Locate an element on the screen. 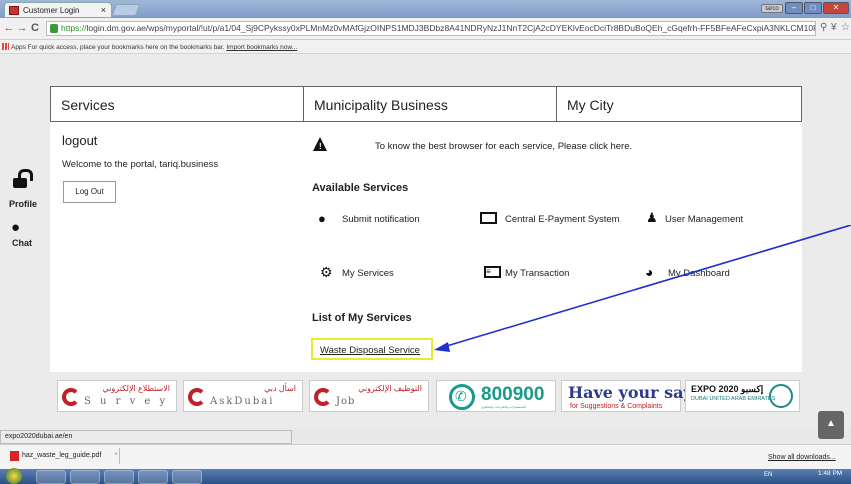  back-icon: ← is located at coordinates (9, 28).